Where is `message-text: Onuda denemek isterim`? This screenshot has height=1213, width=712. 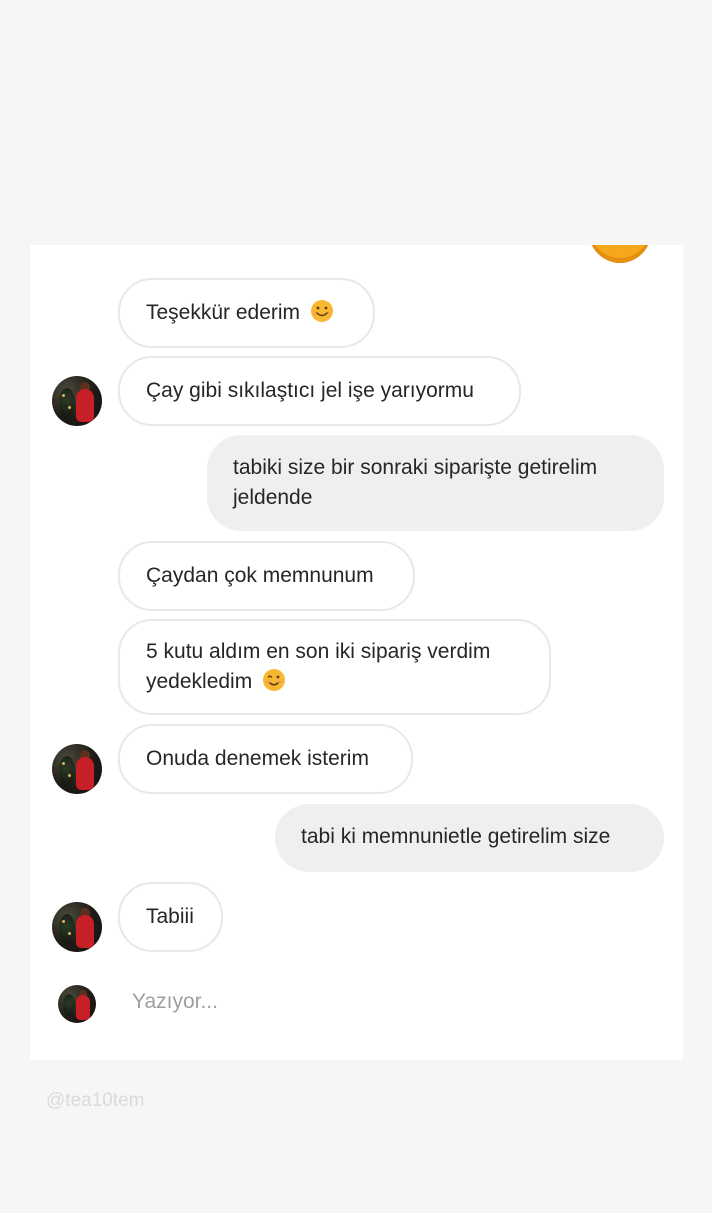
message-text: Onuda denemek isterim is located at coordinates (257, 758).